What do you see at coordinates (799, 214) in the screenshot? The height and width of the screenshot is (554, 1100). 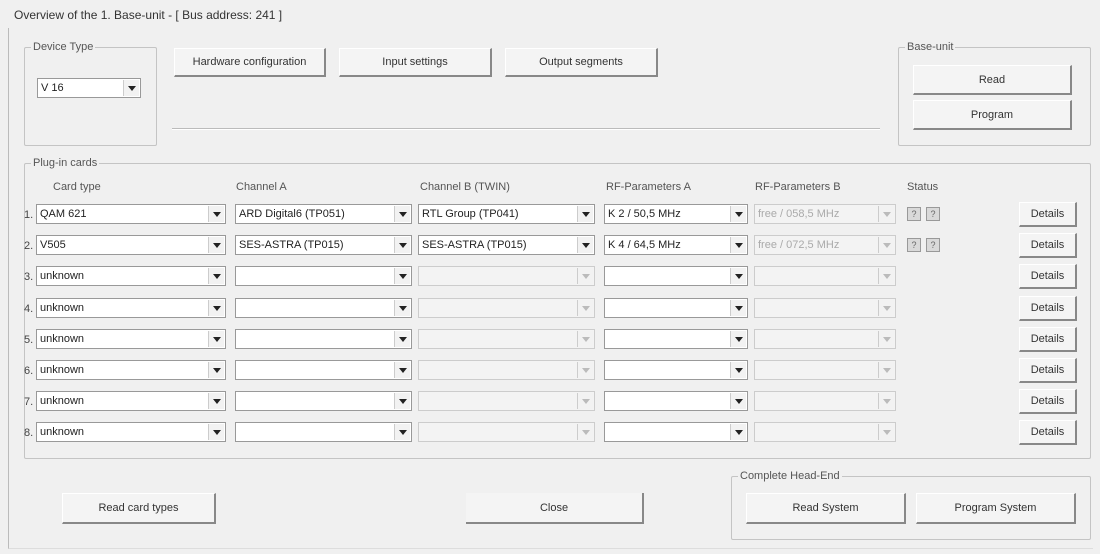 I see `rf-parameters-b-select-value: free / 058,5 MHz` at bounding box center [799, 214].